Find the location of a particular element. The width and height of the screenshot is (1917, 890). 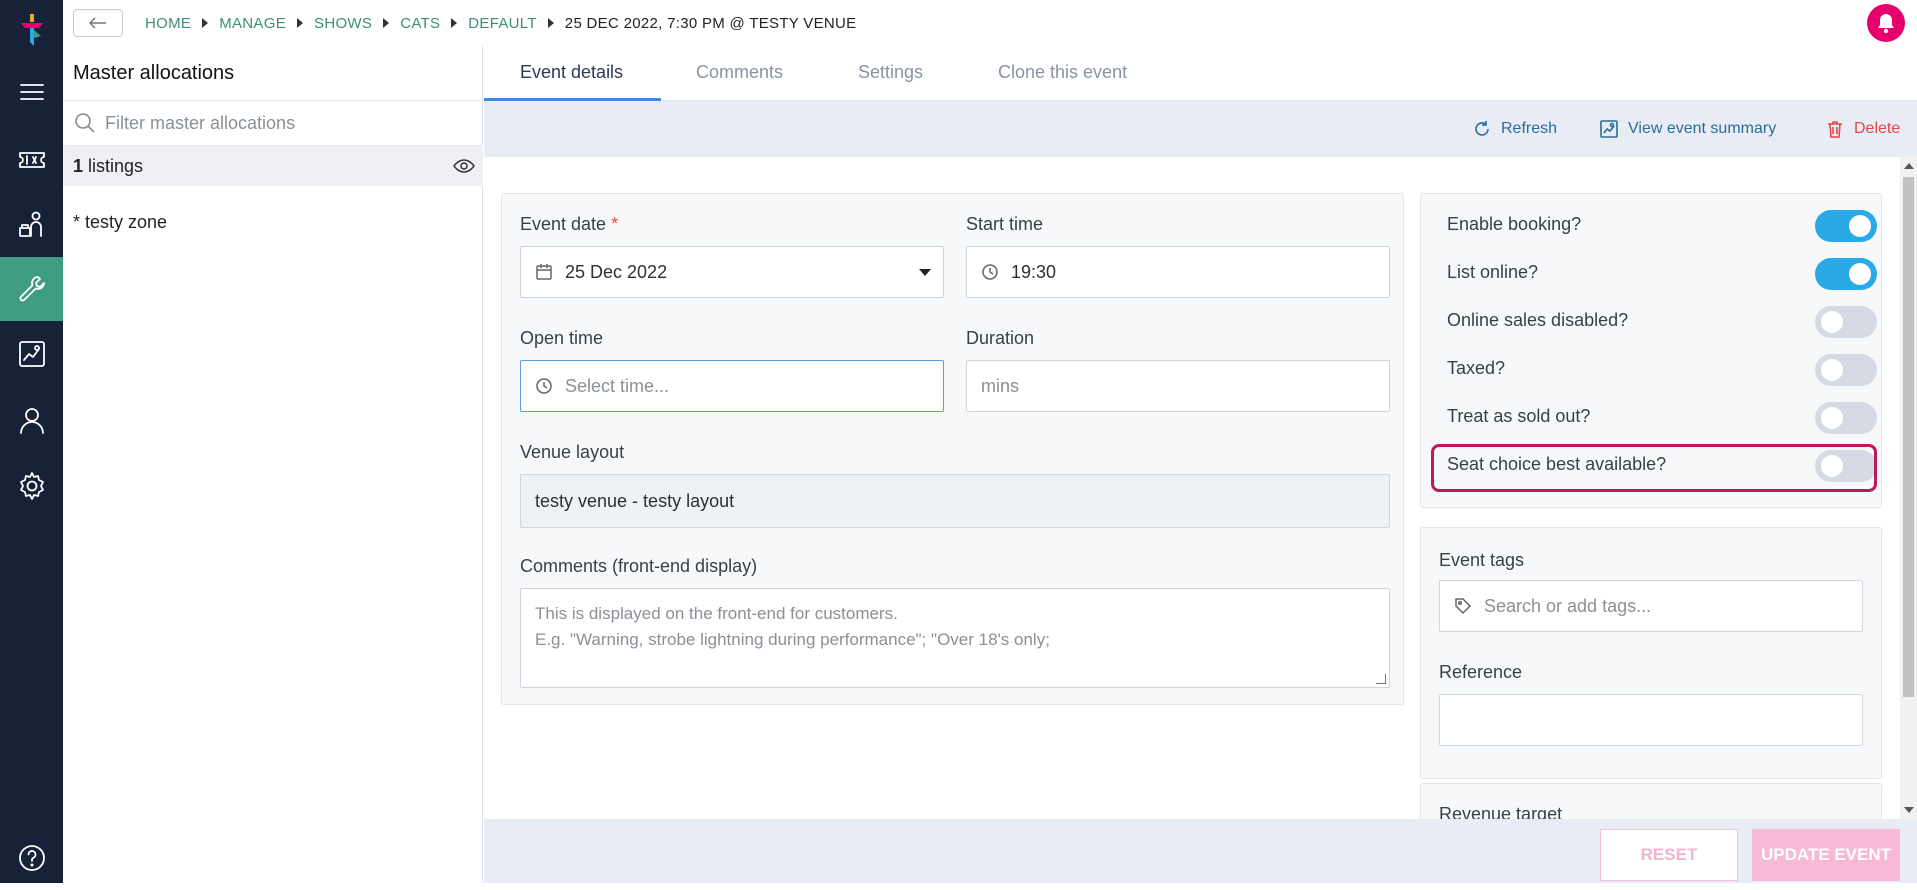

venue-layout-field: testy venue - testy layout is located at coordinates (955, 501).